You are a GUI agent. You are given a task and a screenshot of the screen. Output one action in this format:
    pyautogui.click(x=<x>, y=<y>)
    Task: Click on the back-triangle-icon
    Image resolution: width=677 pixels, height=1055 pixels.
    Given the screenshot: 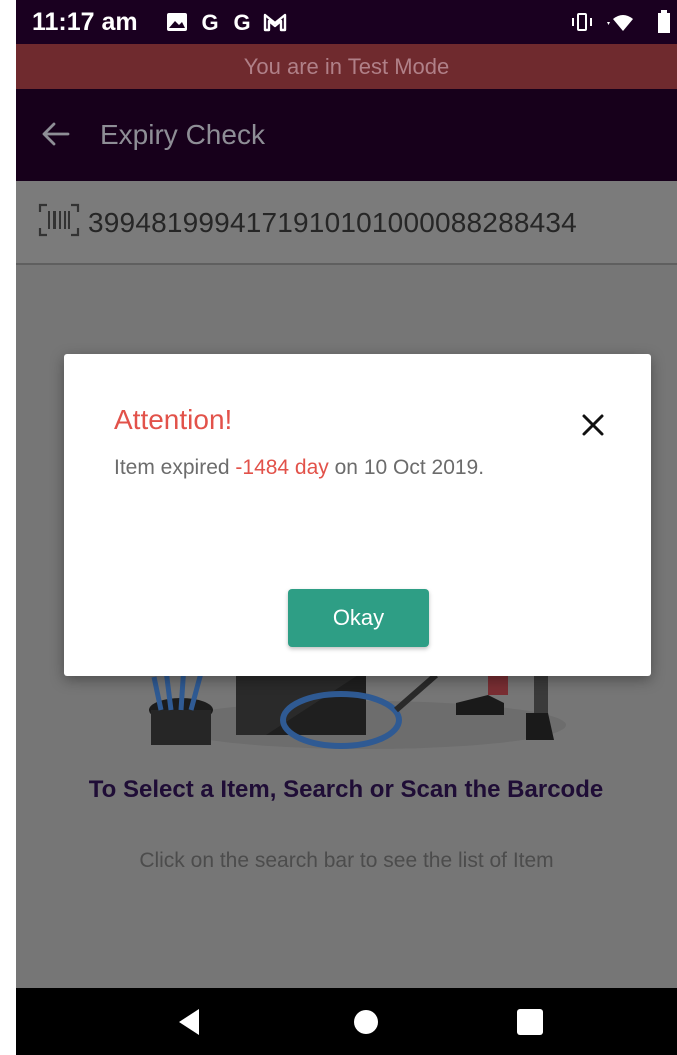 What is the action you would take?
    pyautogui.click(x=189, y=1022)
    